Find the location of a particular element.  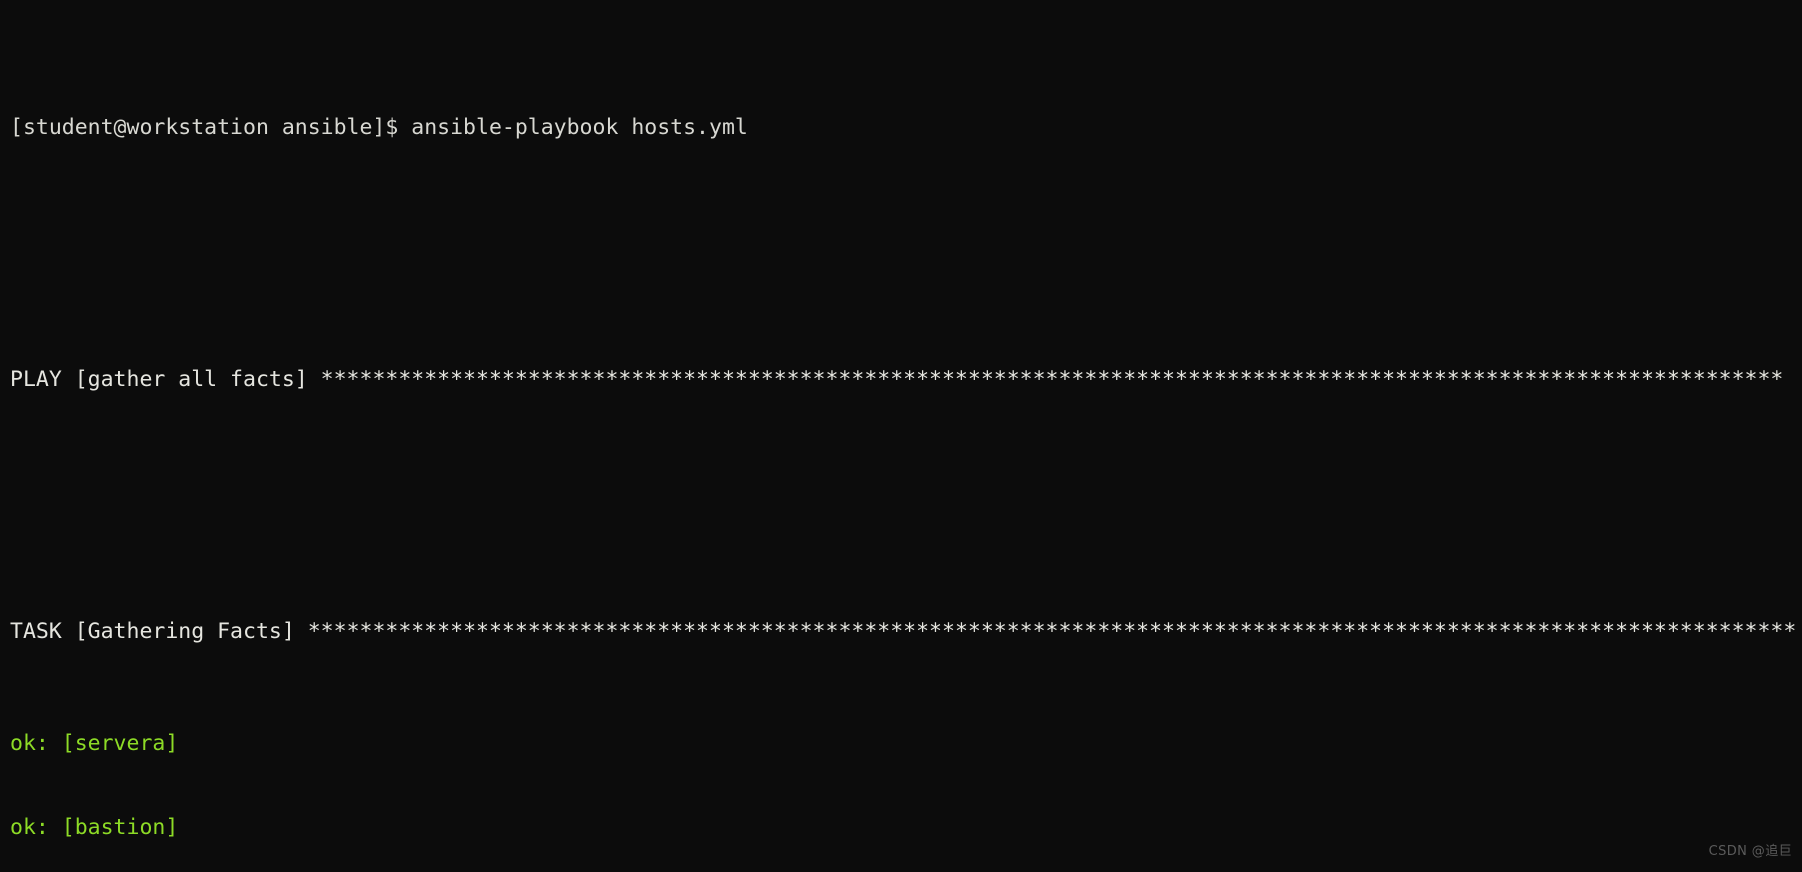

task-result-host: [servera] is located at coordinates (120, 743).